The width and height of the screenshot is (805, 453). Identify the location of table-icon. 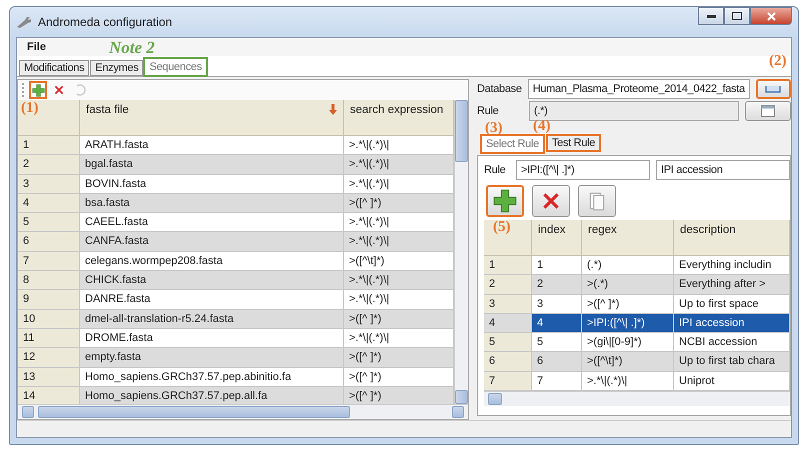
(768, 111).